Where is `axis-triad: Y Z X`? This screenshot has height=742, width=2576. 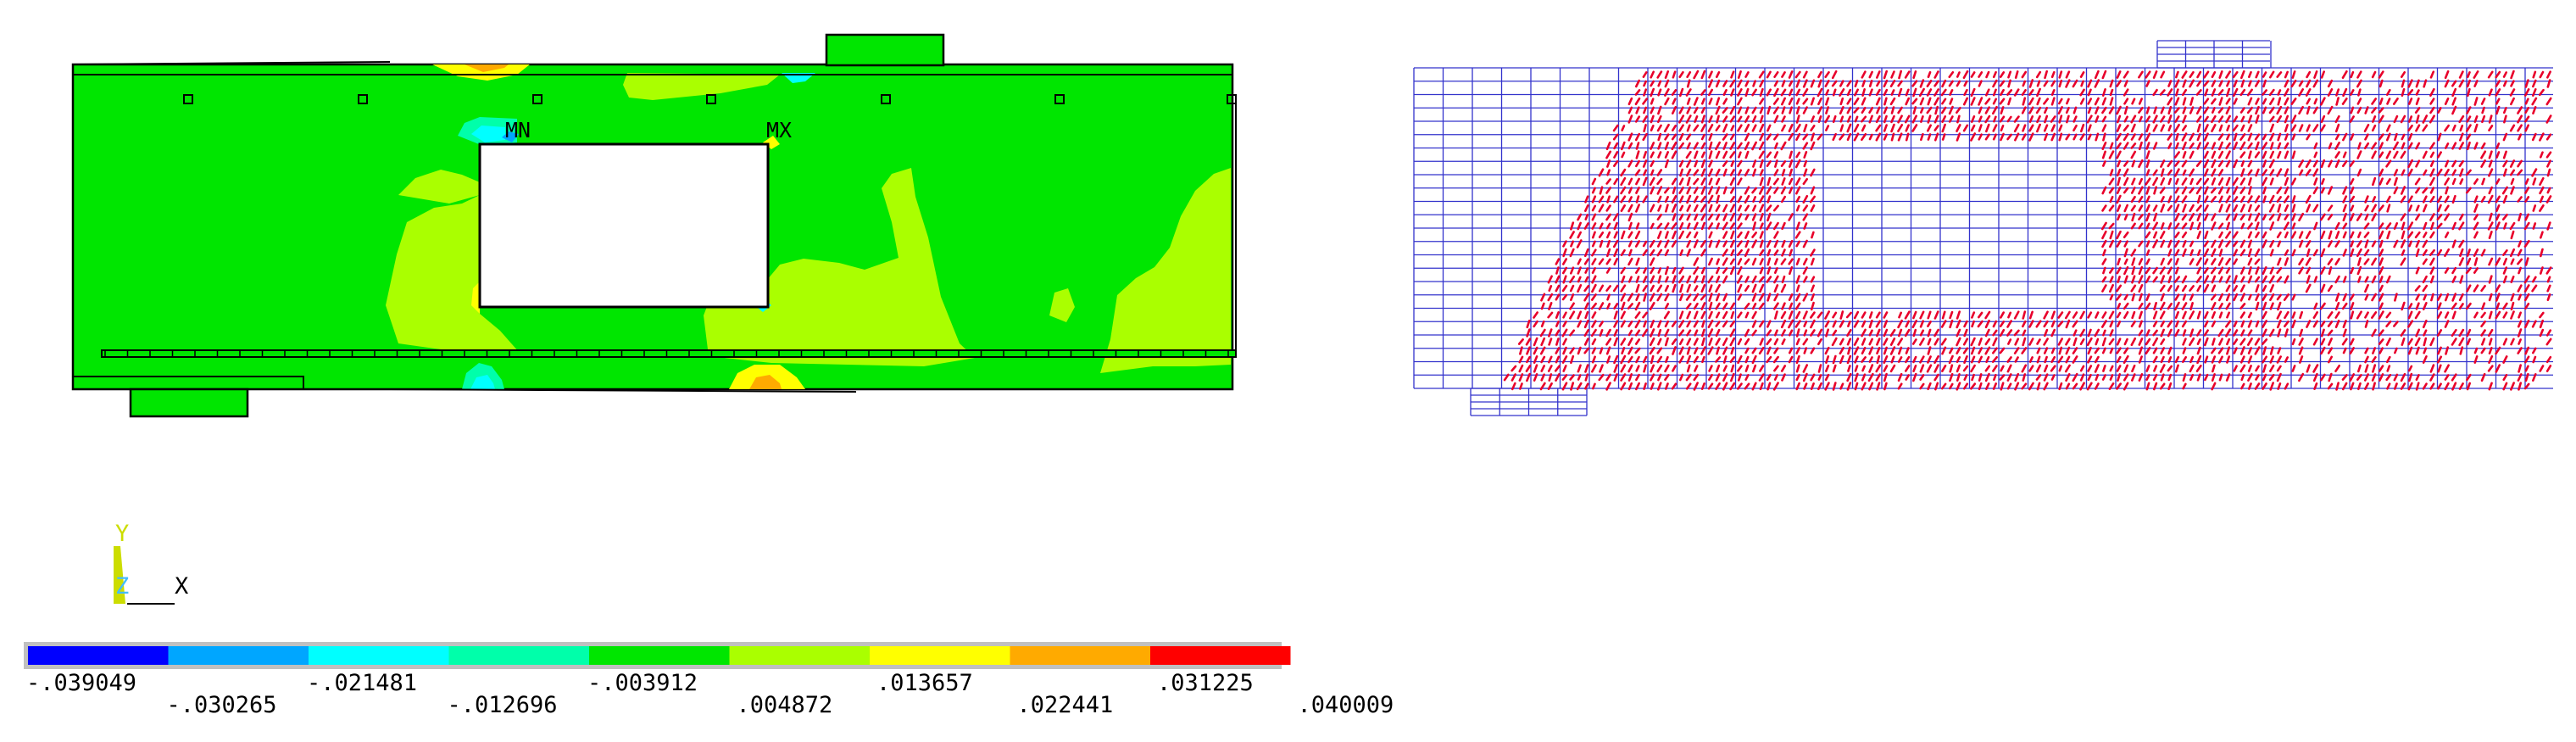 axis-triad: Y Z X is located at coordinates (151, 563).